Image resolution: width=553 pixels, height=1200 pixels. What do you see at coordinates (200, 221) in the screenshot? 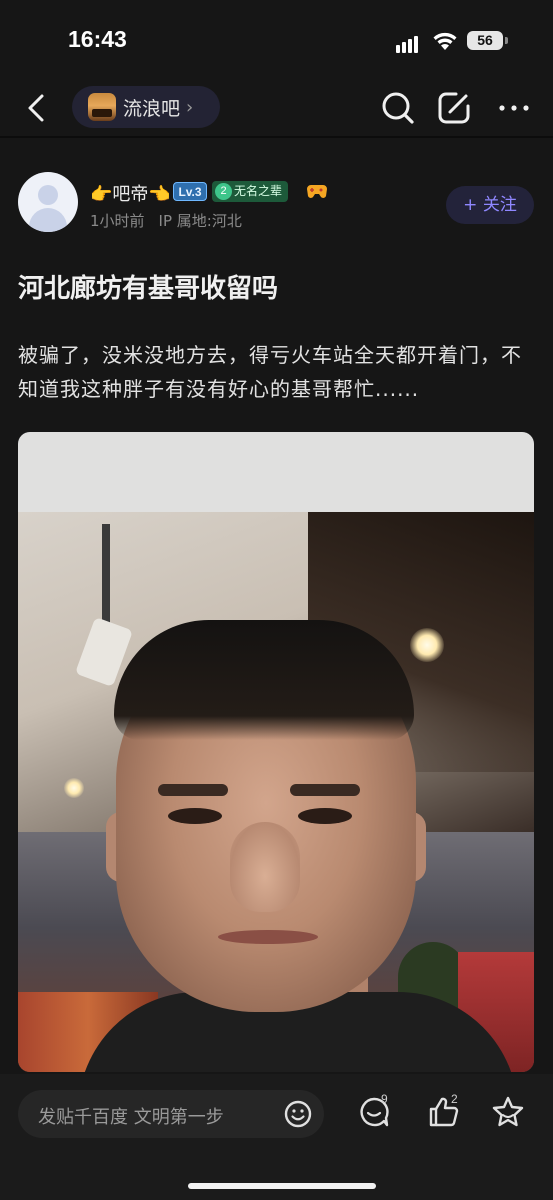
I see `ip-location: IP 属地:河北` at bounding box center [200, 221].